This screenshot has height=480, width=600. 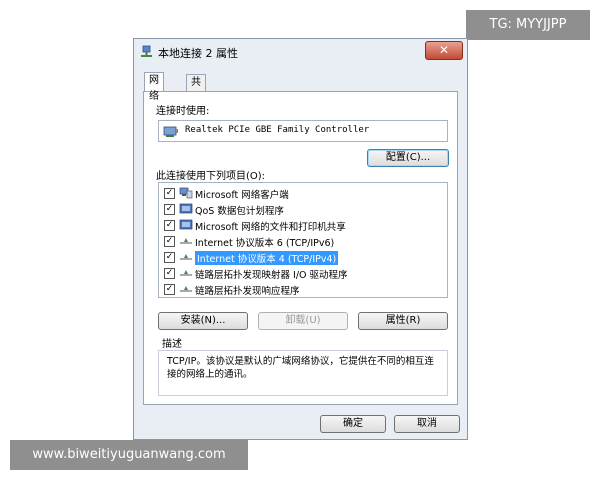 I want to click on watermark-bottom-left: www.biweitiyuguanwang.com, so click(x=129, y=455).